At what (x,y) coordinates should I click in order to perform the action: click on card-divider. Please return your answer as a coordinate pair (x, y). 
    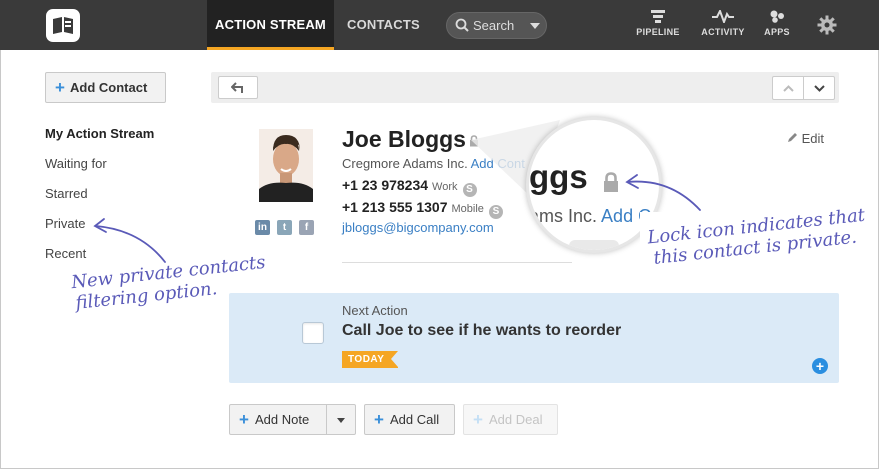
    Looking at the image, I should click on (457, 262).